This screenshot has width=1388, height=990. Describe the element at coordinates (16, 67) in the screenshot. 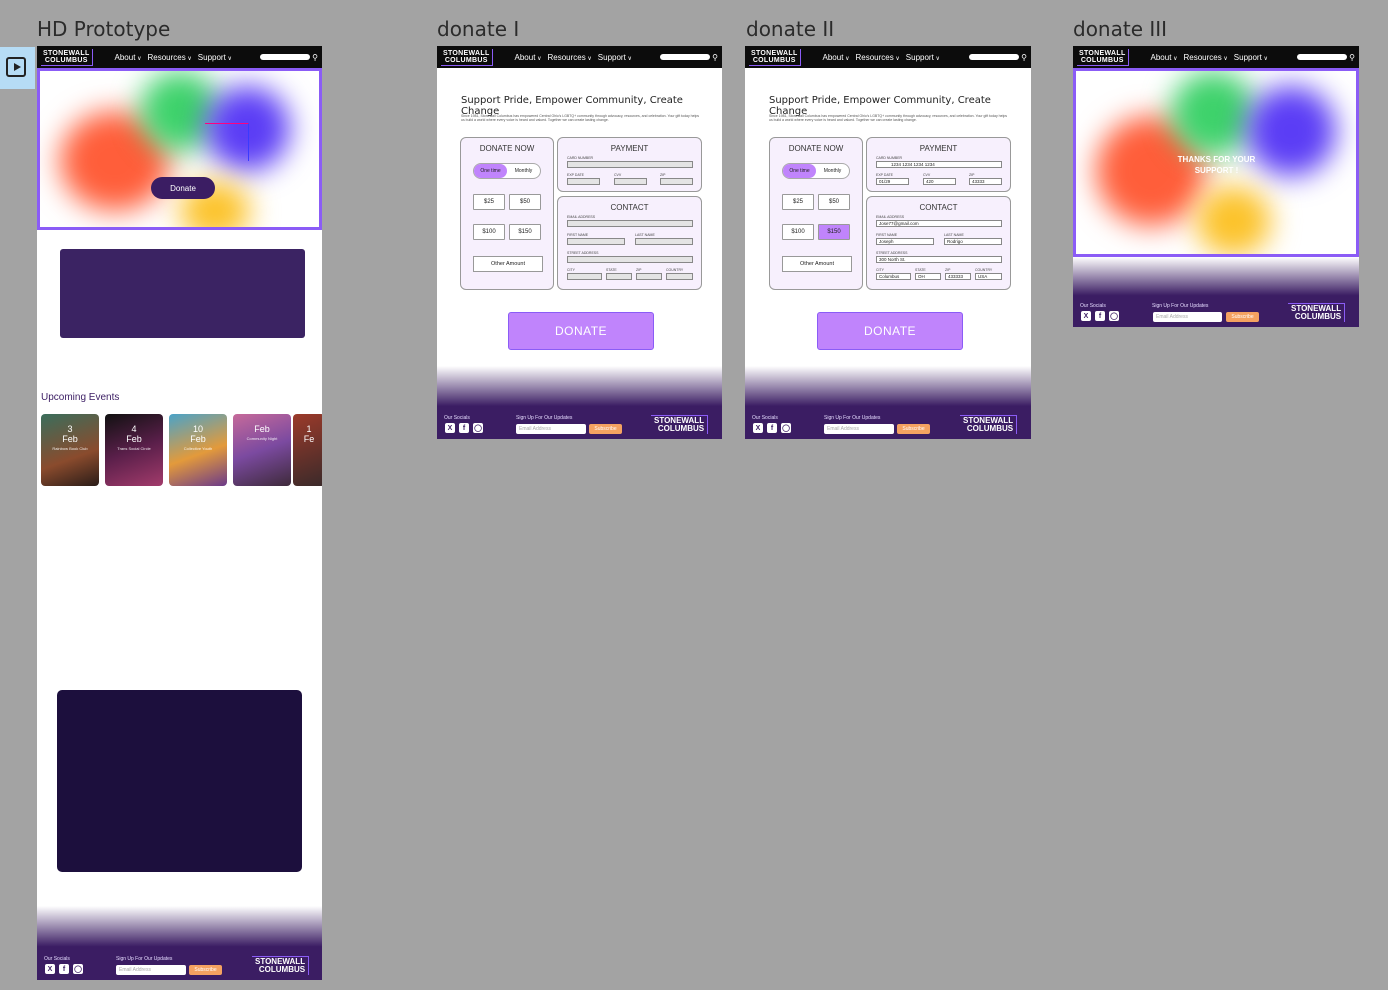

I see `play-prototype-icon` at that location.